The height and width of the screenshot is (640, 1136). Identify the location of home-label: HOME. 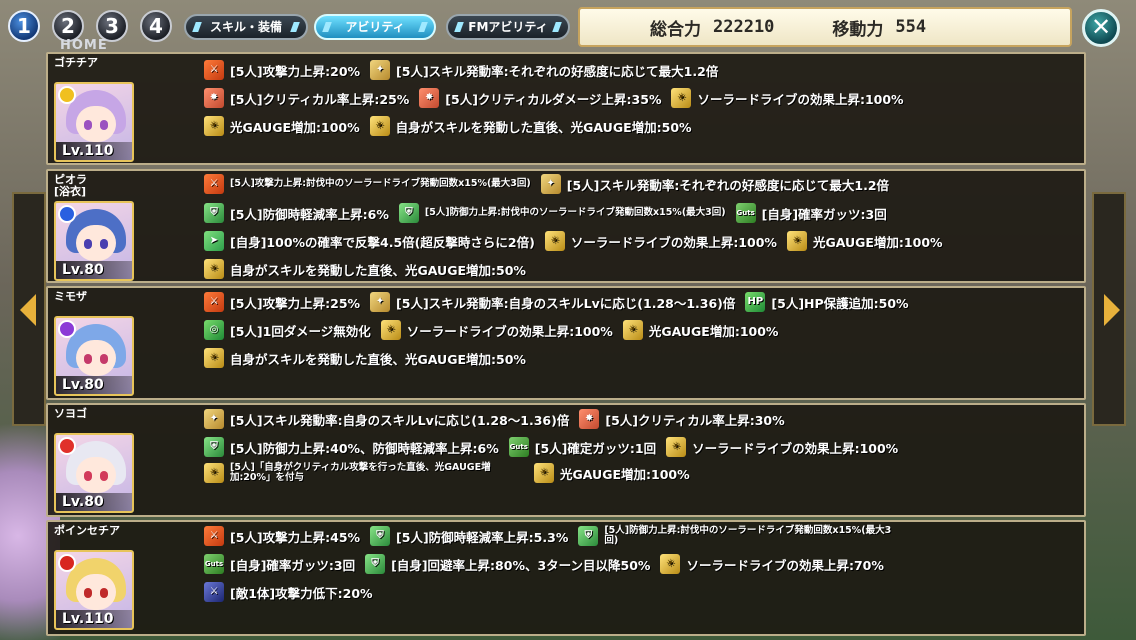
(84, 45).